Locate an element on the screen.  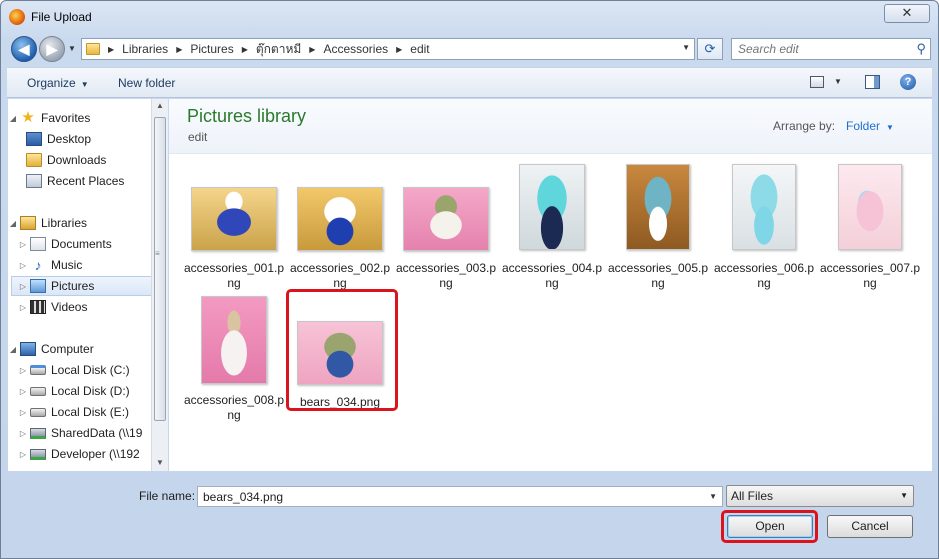
breadcrumb-edit: edit is located at coordinates (419, 49).